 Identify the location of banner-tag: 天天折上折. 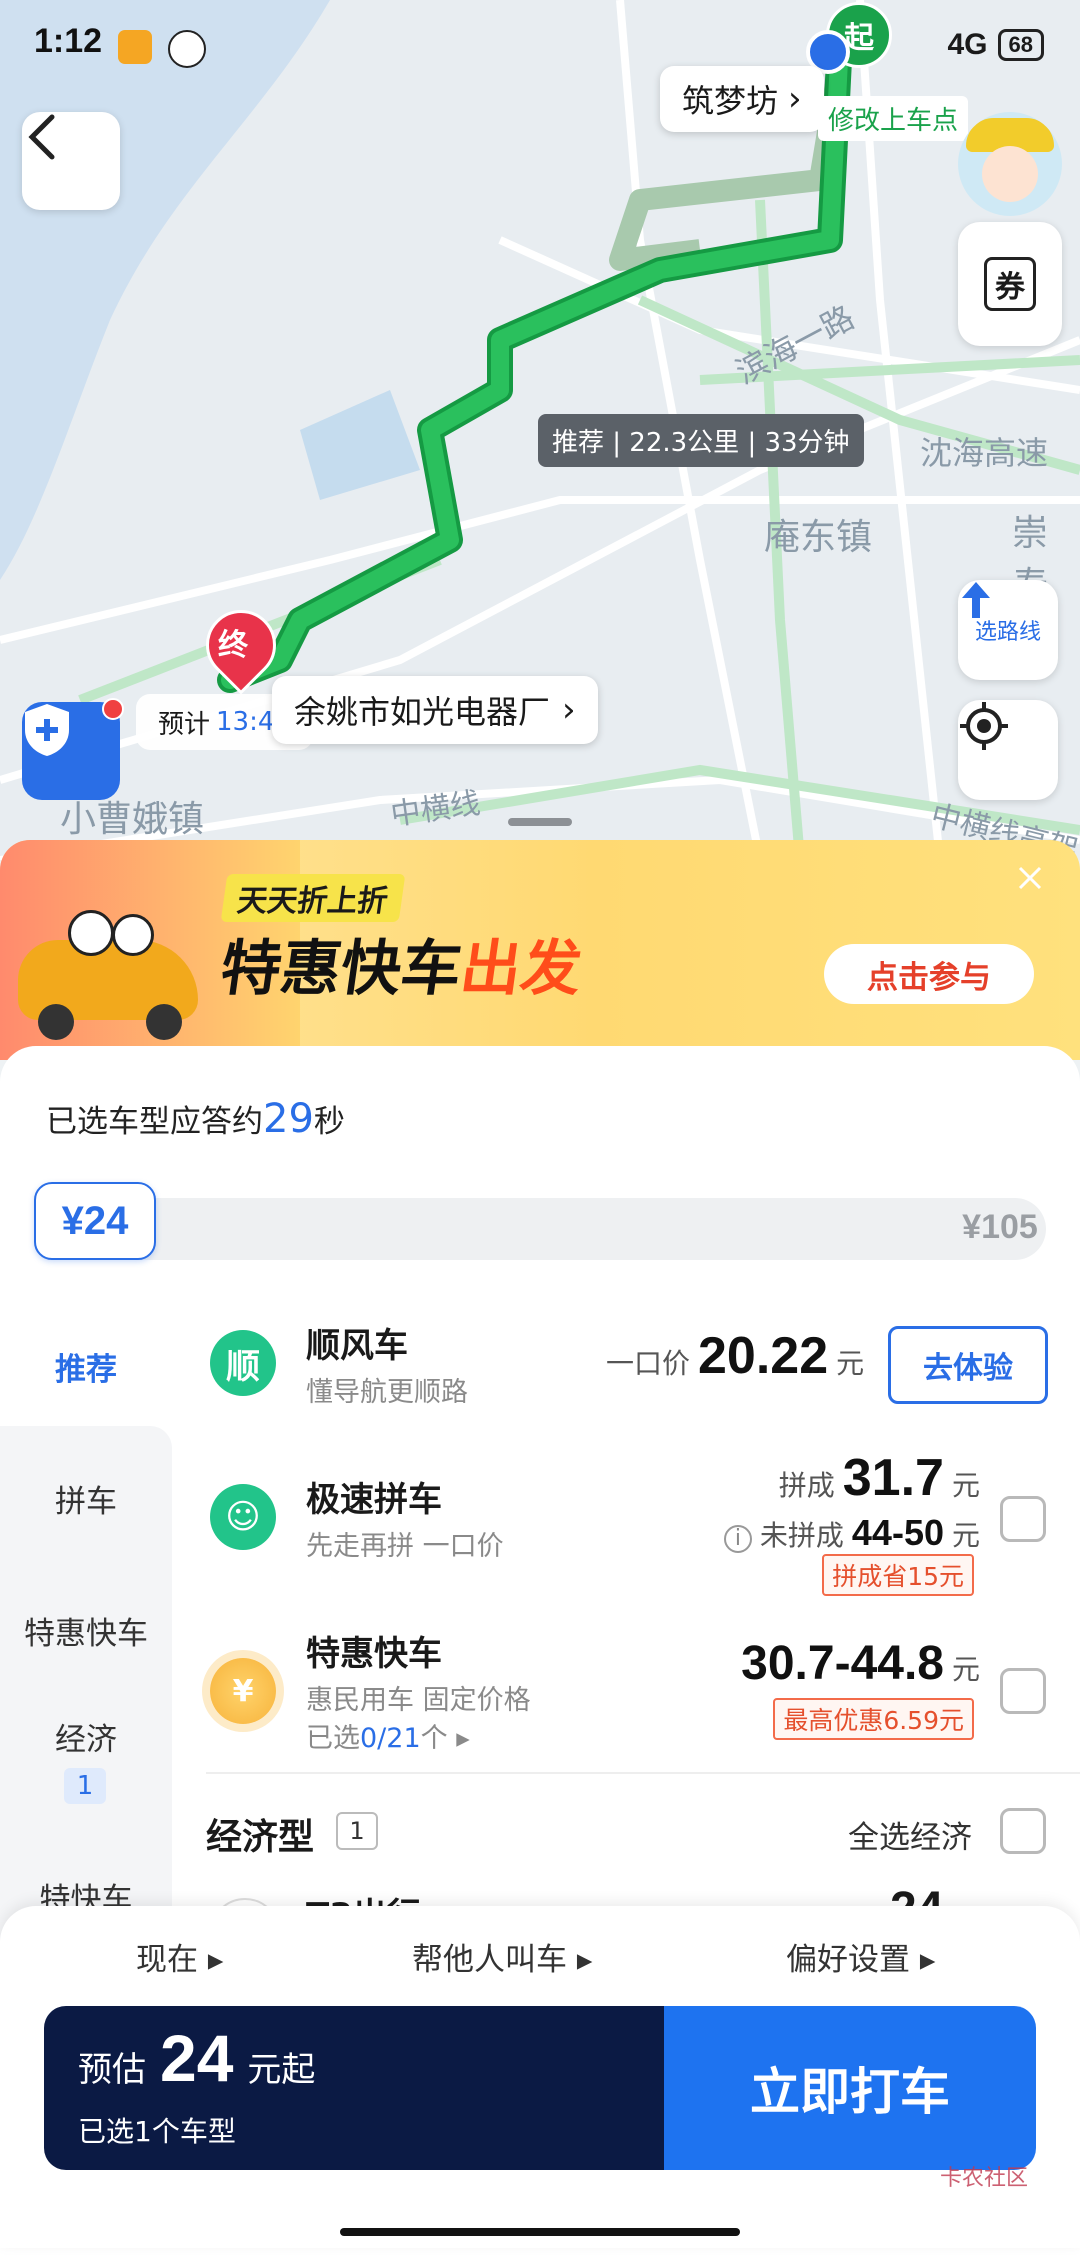
(313, 898).